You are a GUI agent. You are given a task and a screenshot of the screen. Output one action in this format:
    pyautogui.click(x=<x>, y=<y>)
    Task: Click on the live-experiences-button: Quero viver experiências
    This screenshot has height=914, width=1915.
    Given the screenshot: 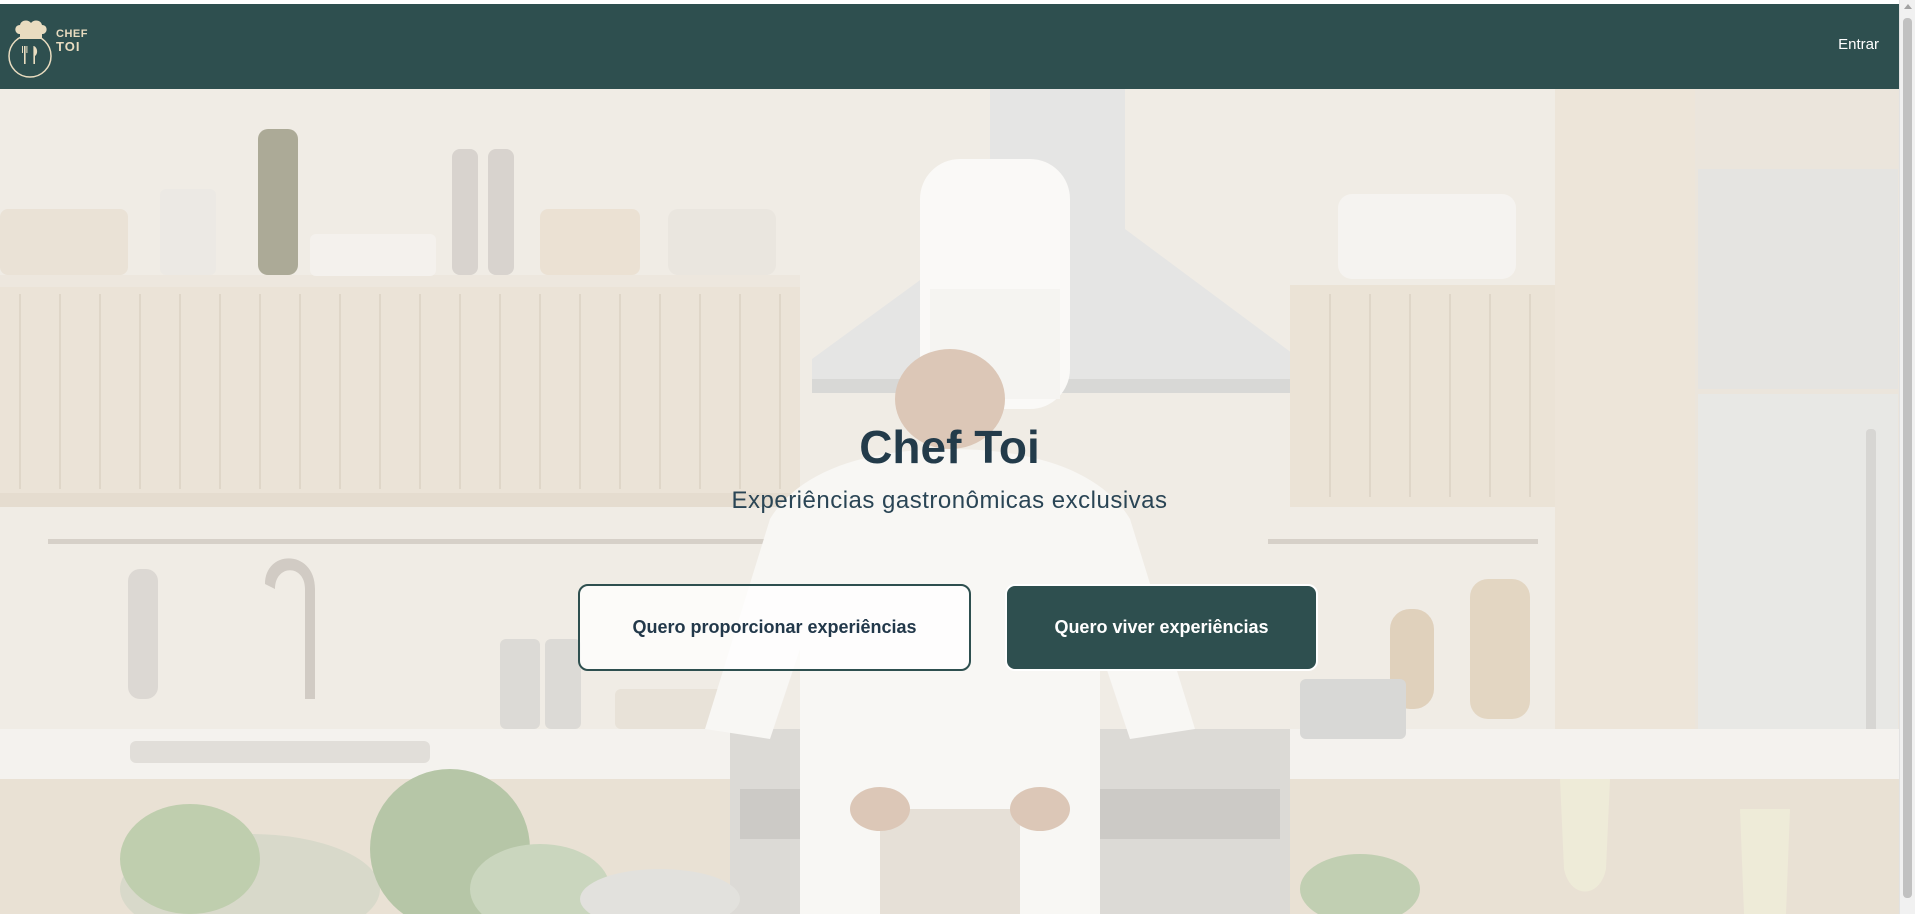 What is the action you would take?
    pyautogui.click(x=1161, y=627)
    